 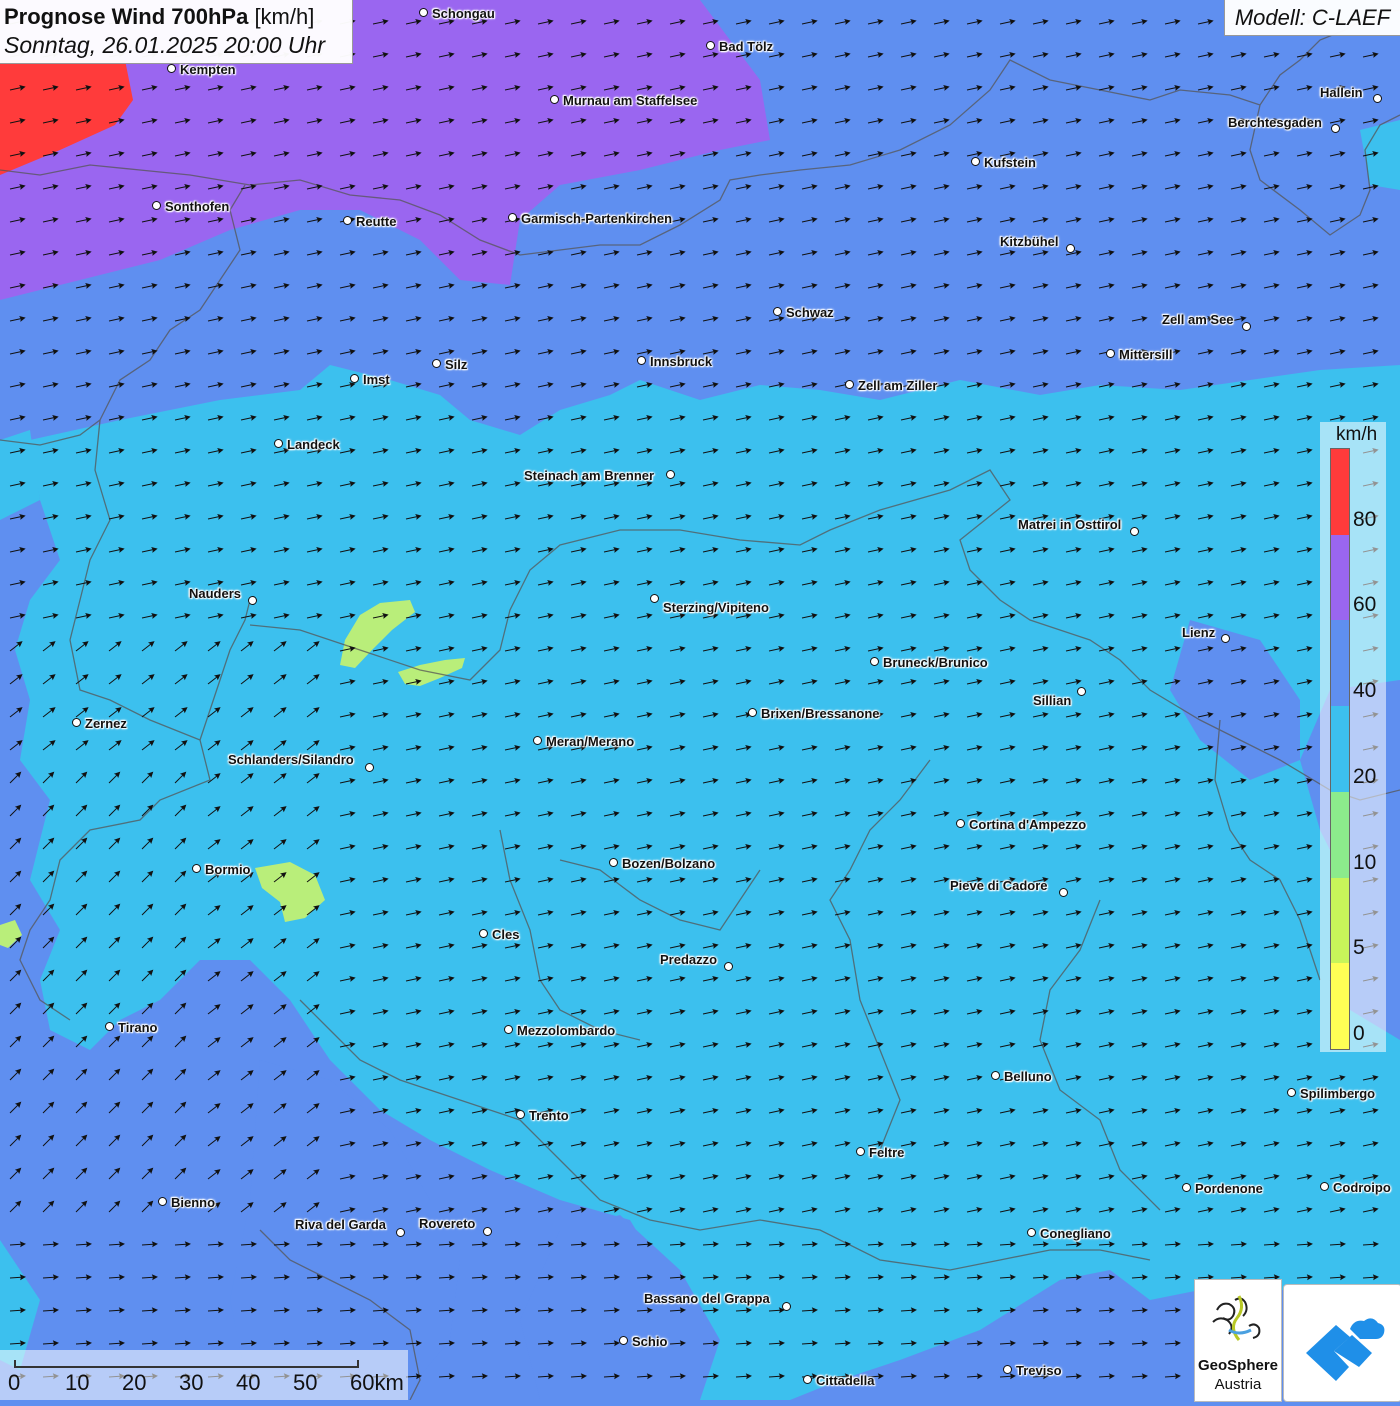 I want to click on city-label: Feltre, so click(x=887, y=1152).